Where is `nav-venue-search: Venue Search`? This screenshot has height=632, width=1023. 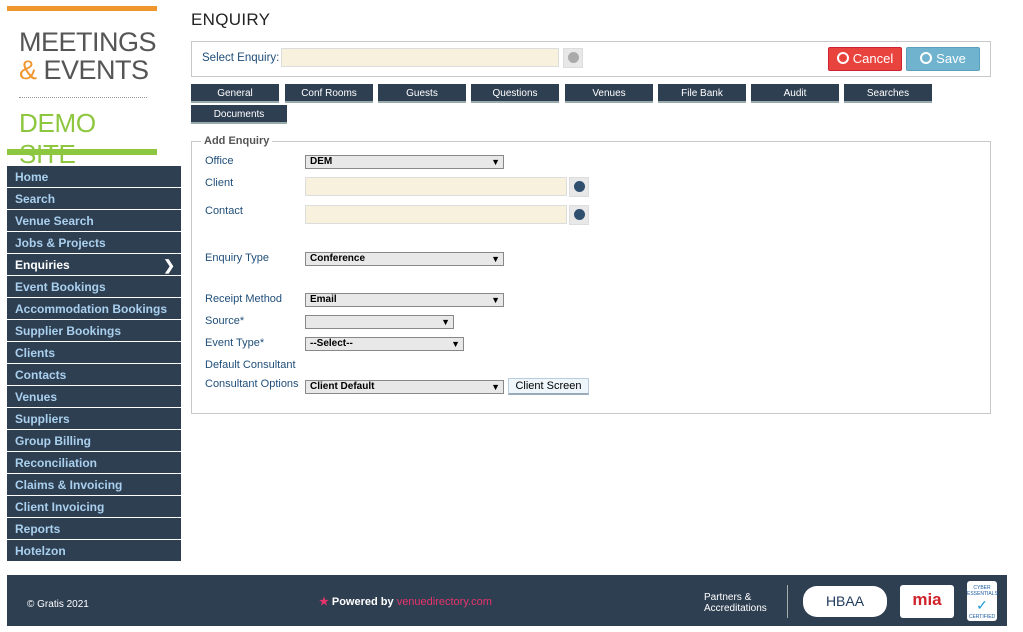 nav-venue-search: Venue Search is located at coordinates (94, 221).